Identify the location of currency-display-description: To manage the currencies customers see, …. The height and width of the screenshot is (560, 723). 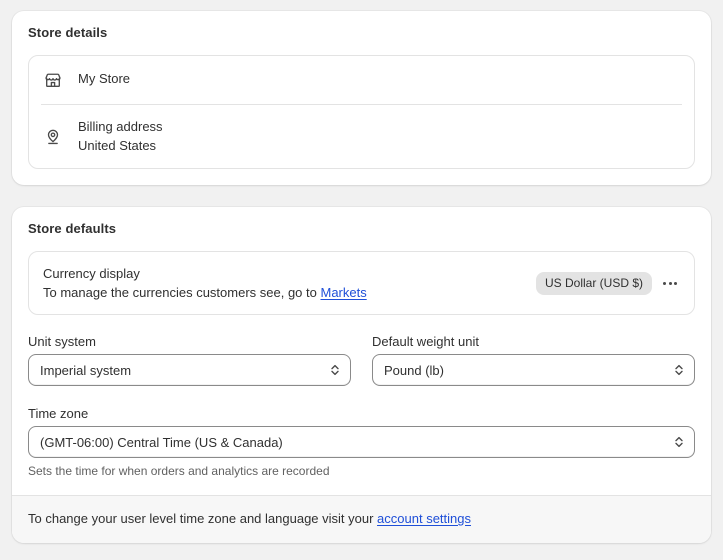
(205, 292).